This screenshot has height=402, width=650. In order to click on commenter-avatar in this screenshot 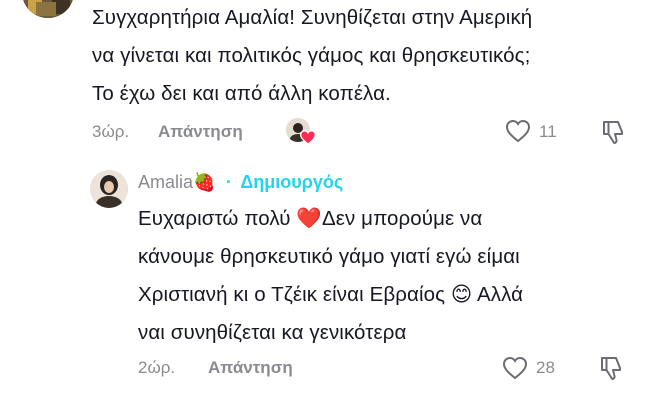, I will do `click(48, 9)`.